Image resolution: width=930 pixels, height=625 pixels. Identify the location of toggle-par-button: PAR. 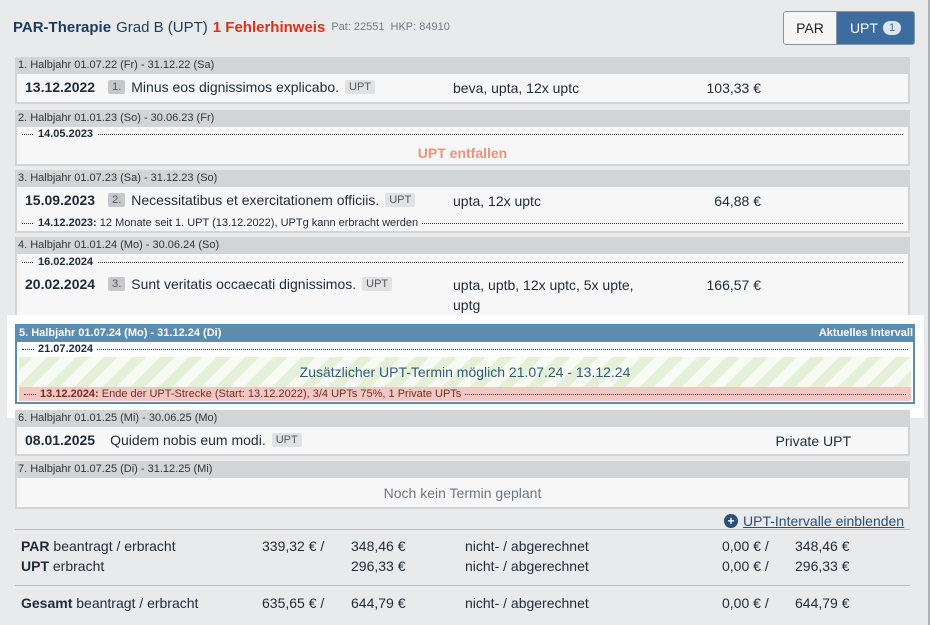
(810, 28).